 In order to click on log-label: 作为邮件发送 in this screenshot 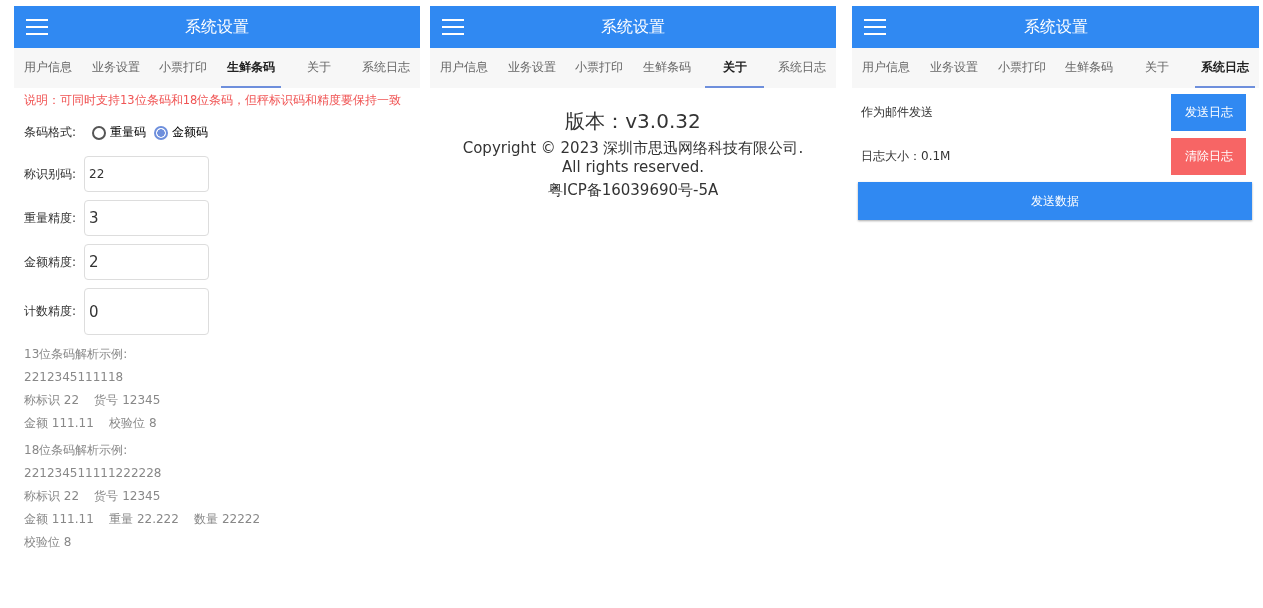, I will do `click(897, 112)`.